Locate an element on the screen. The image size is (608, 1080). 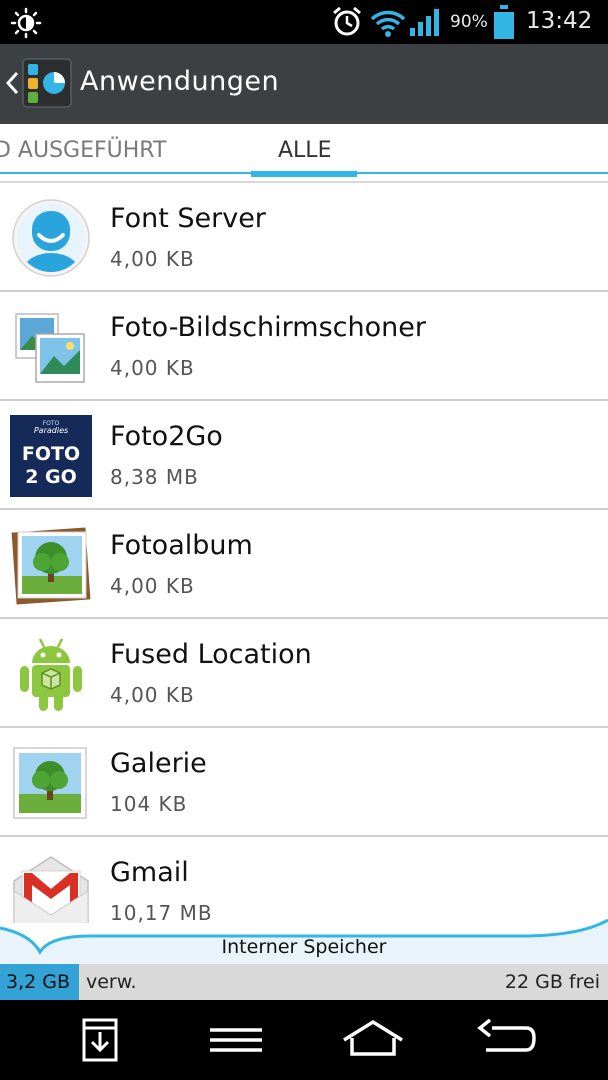
brightness-icon is located at coordinates (26, 23).